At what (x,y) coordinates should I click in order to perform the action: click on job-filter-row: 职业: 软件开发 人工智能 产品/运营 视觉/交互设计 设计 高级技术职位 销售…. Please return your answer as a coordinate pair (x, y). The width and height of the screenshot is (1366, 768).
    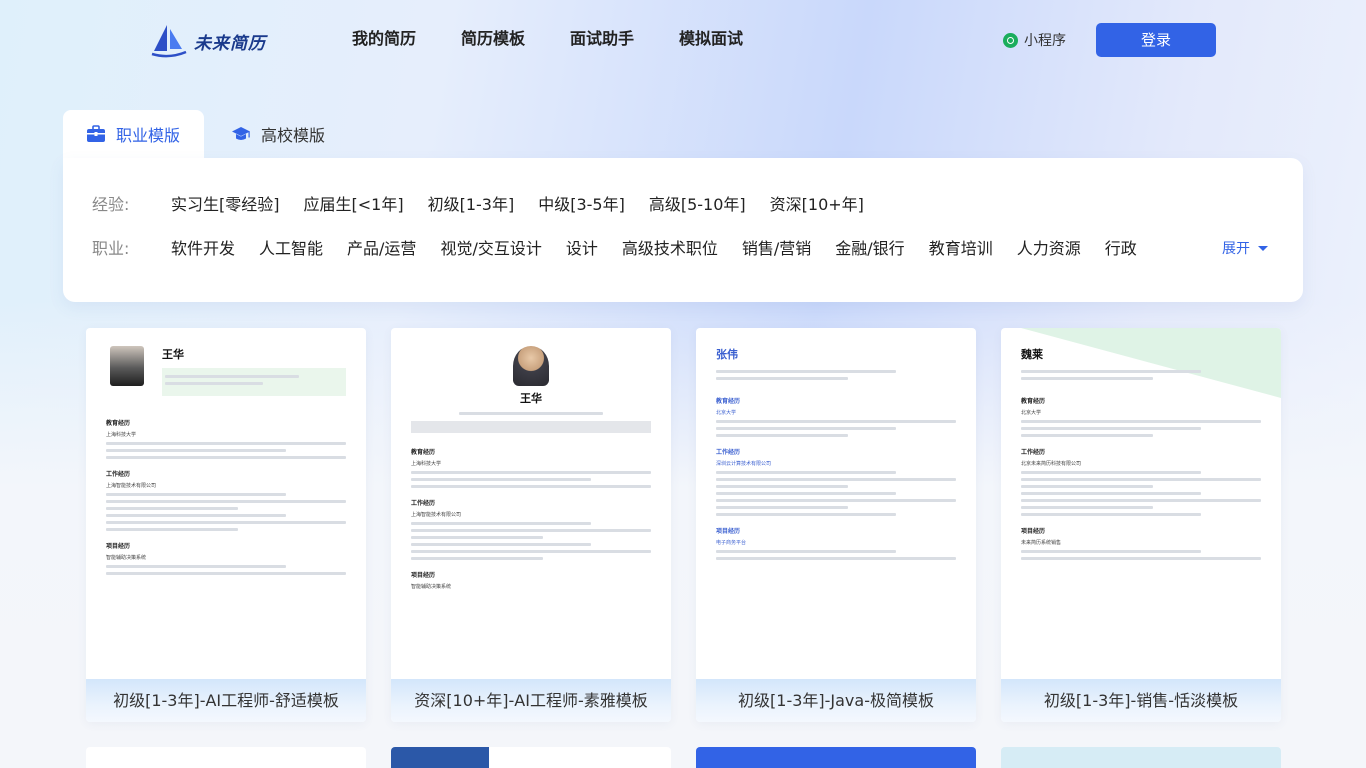
    Looking at the image, I should click on (626, 247).